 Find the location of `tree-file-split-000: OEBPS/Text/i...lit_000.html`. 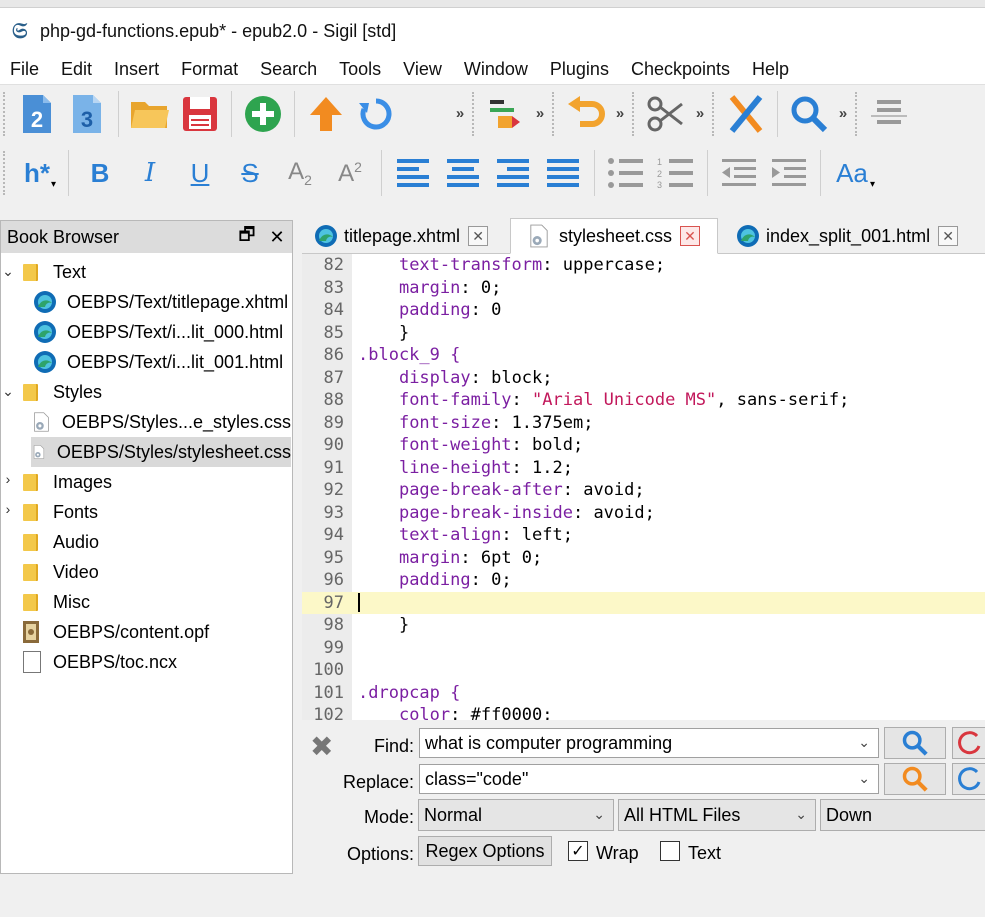

tree-file-split-000: OEBPS/Text/i...lit_000.html is located at coordinates (162, 332).